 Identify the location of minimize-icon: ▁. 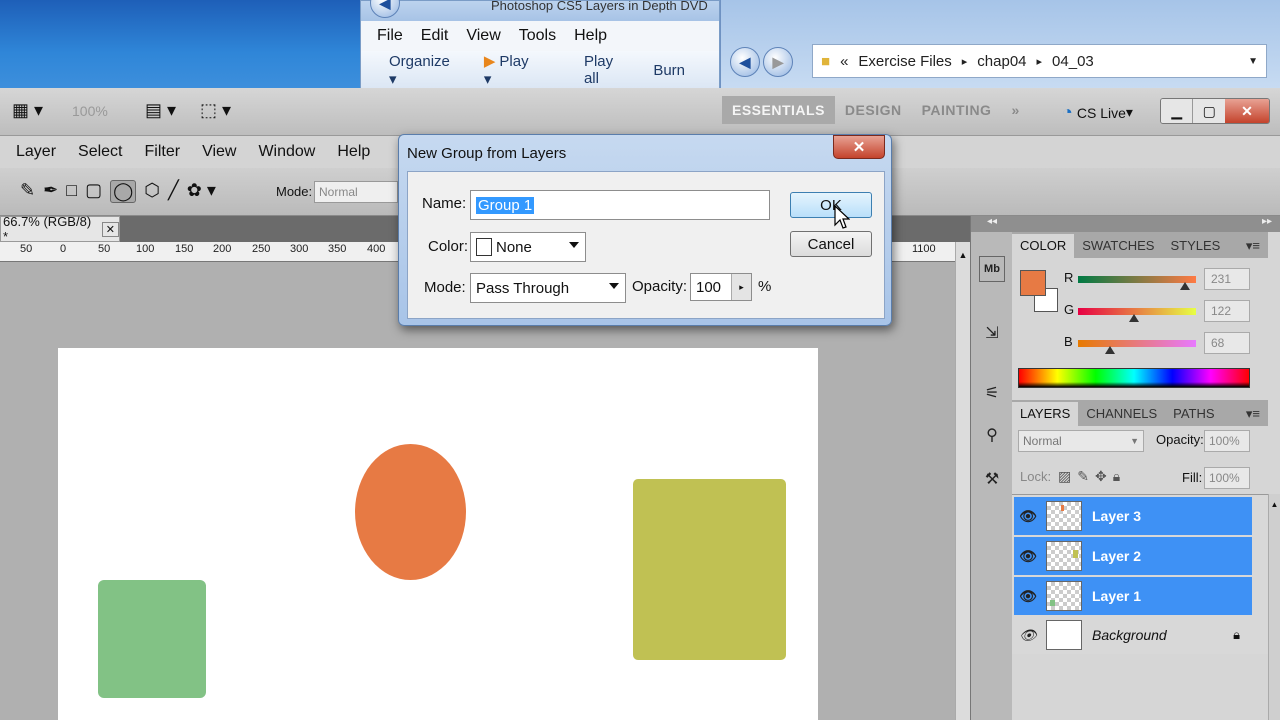
(1177, 111).